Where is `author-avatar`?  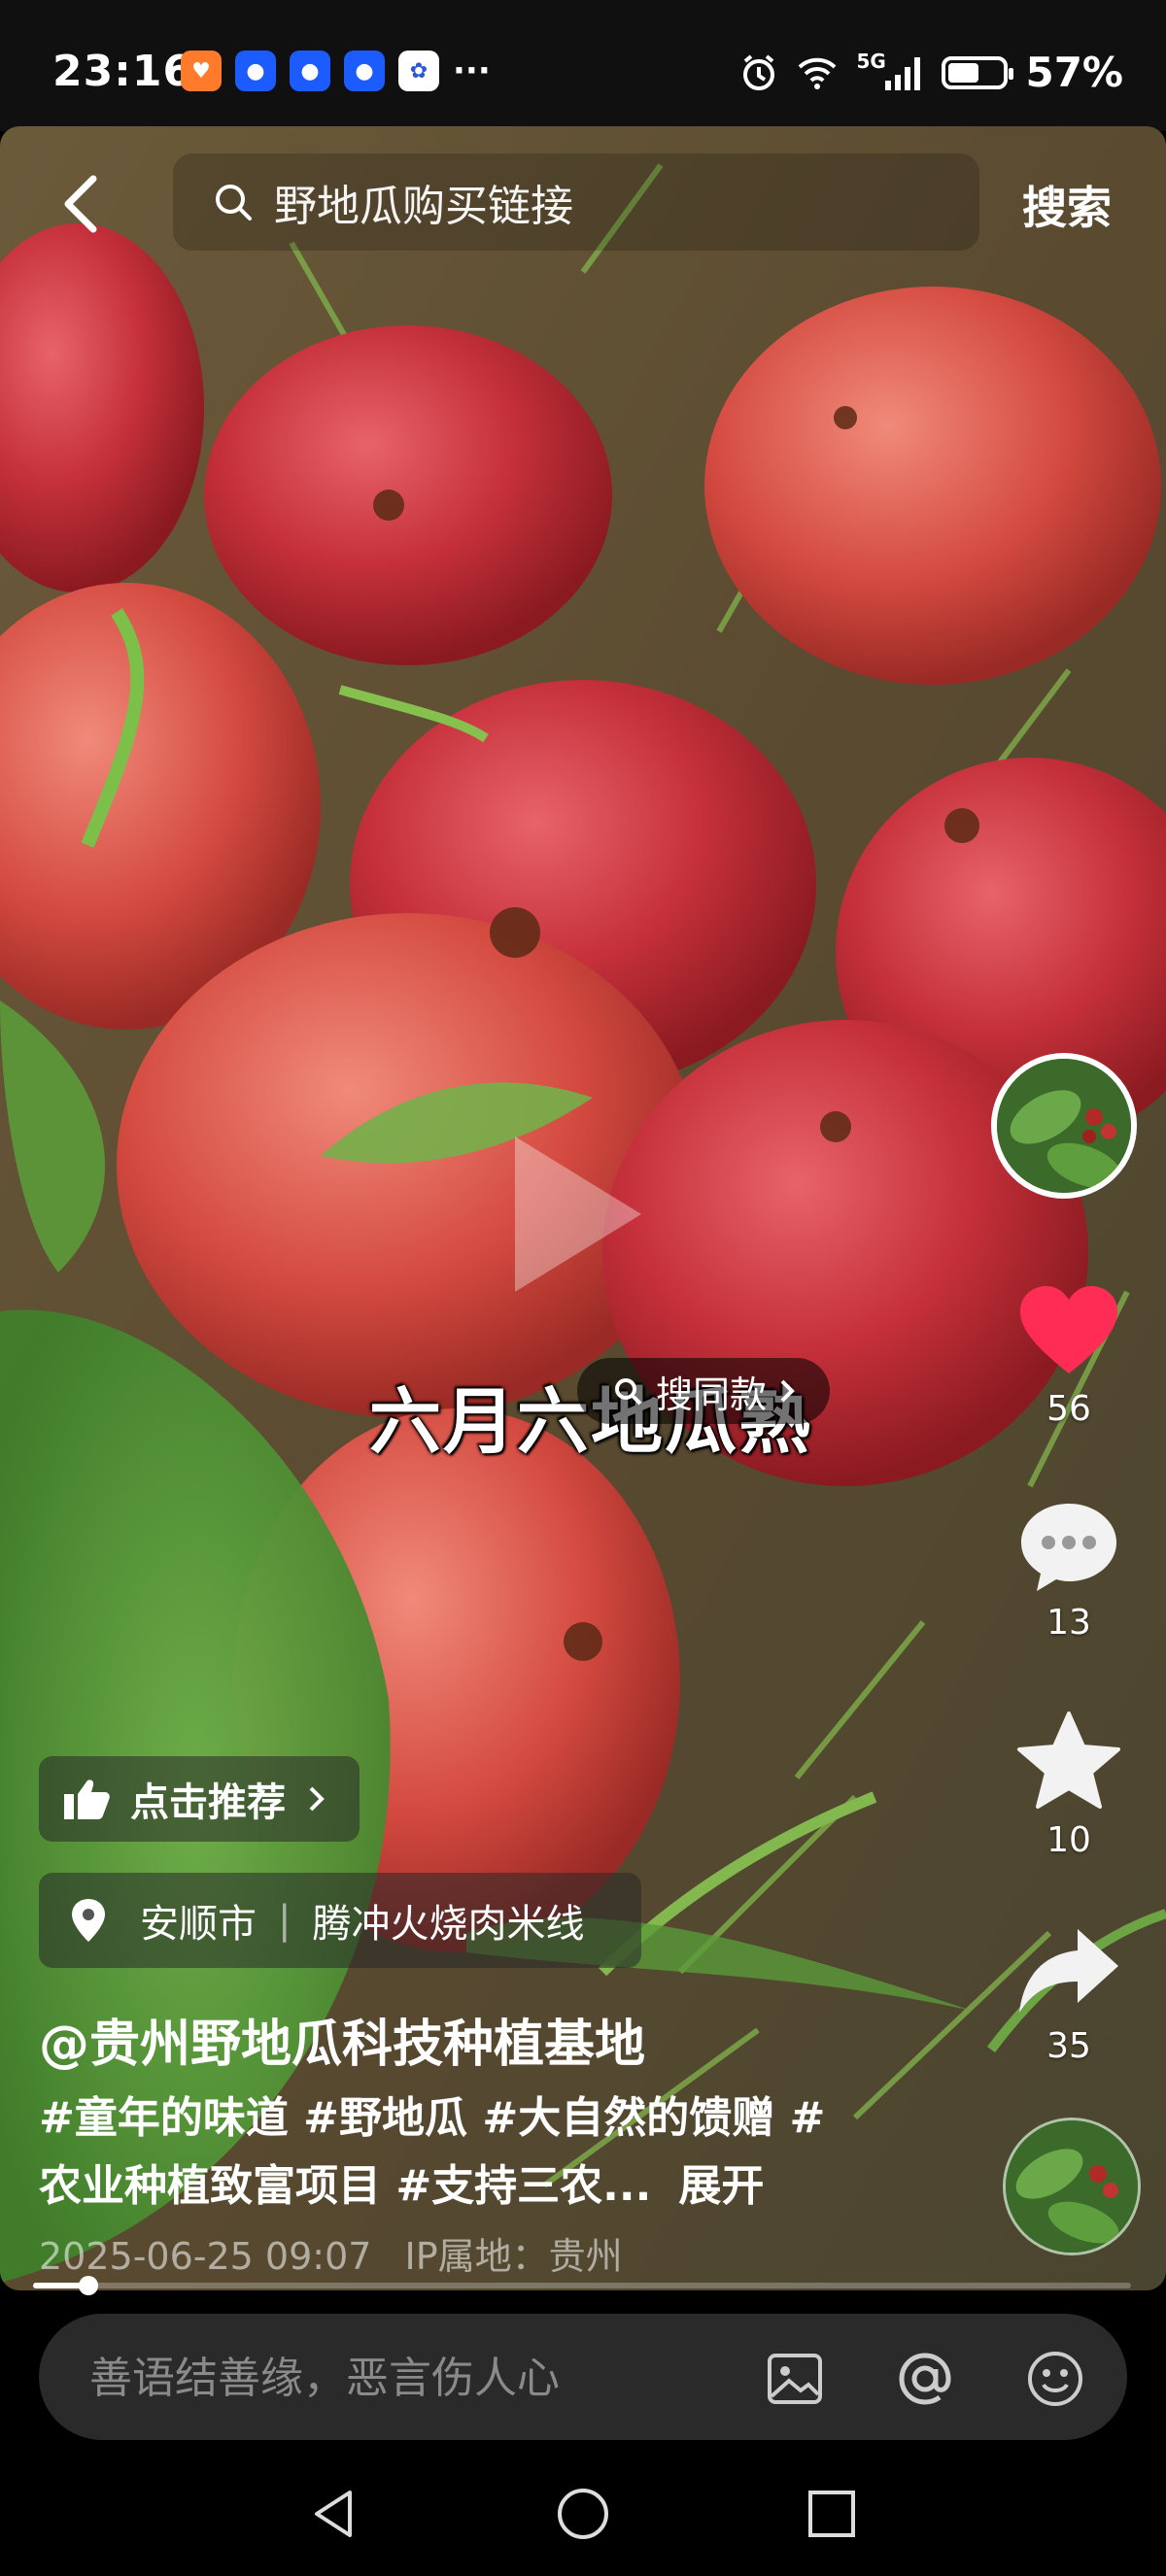
author-avatar is located at coordinates (1064, 1126).